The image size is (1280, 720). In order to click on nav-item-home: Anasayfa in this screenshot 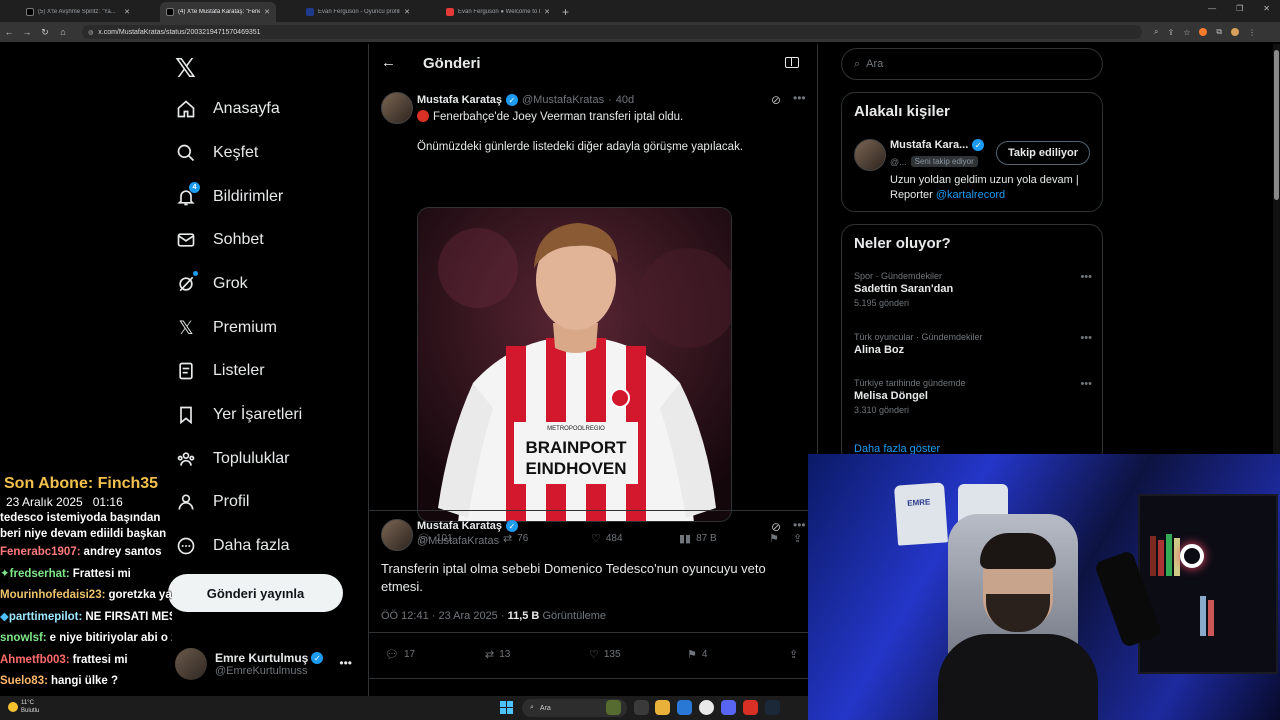, I will do `click(227, 109)`.